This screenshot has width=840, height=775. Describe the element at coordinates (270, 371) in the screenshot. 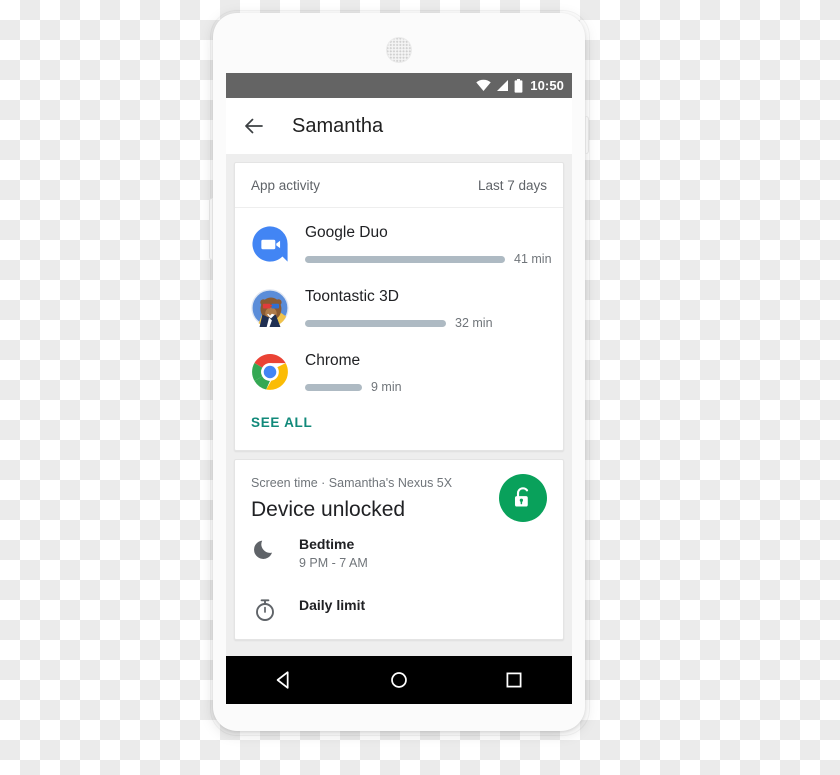

I see `chrome-icon` at that location.